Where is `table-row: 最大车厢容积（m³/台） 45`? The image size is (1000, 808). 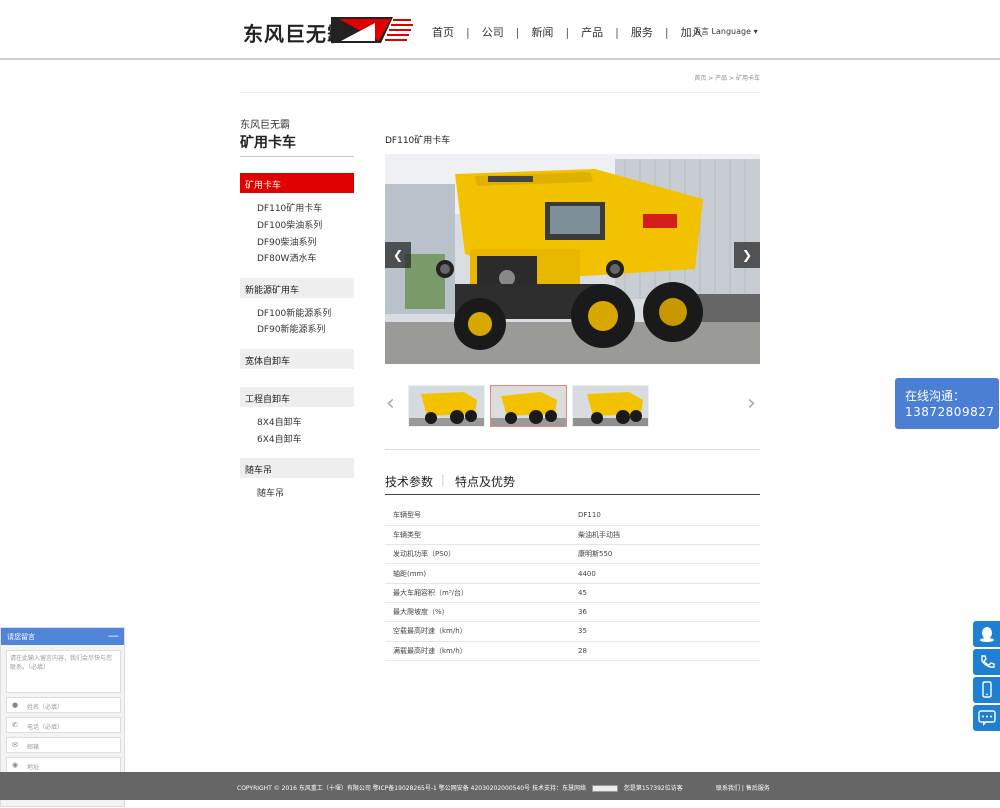
table-row: 最大车厢容积（m³/台） 45 is located at coordinates (572, 593).